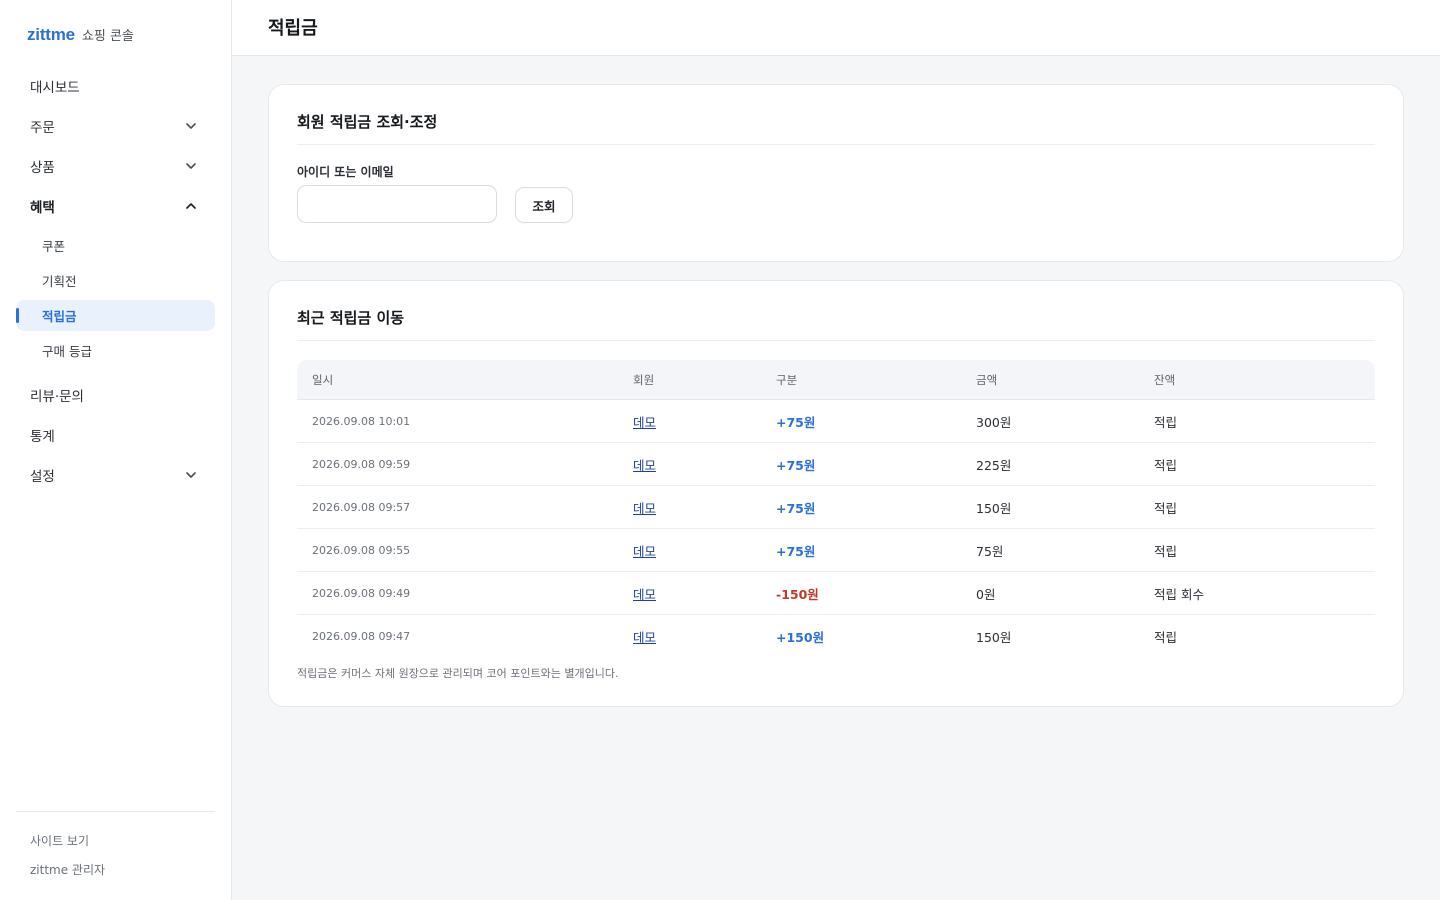  What do you see at coordinates (836, 550) in the screenshot?
I see `table-row: 2026.09.08 09:55 데모 +75원 75원 적립` at bounding box center [836, 550].